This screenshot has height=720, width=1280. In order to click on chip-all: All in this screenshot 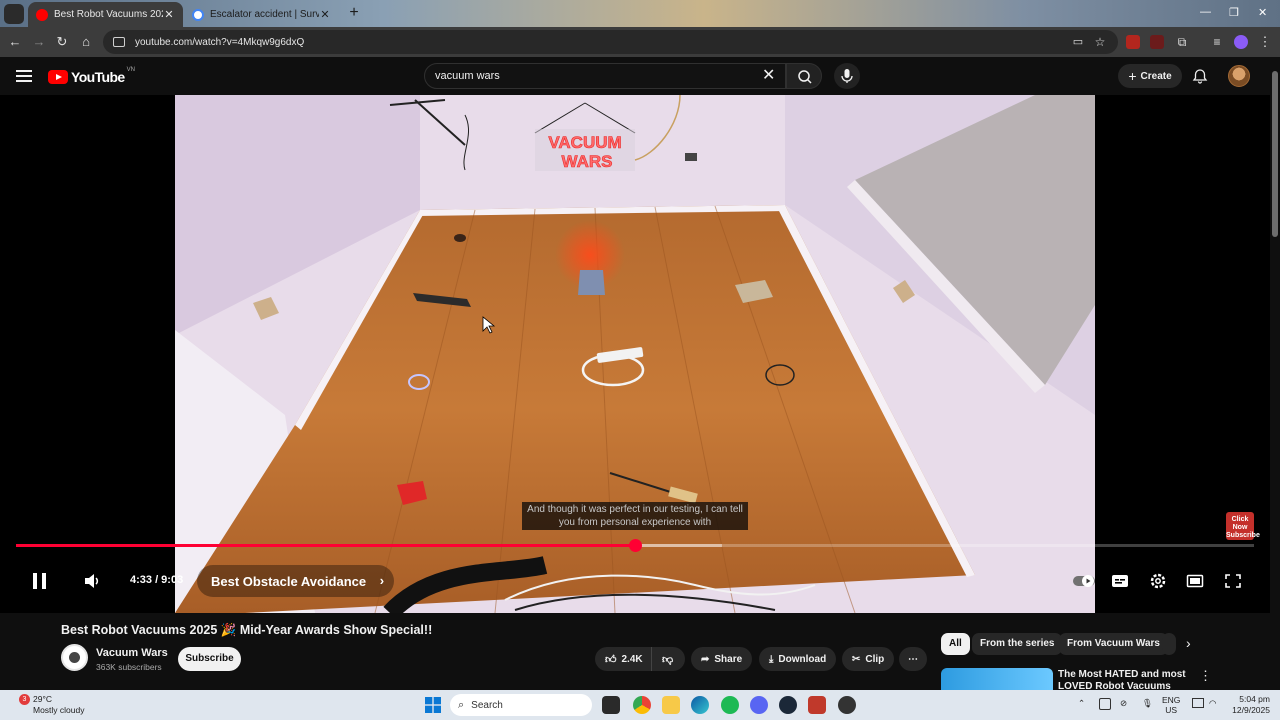, I will do `click(955, 644)`.